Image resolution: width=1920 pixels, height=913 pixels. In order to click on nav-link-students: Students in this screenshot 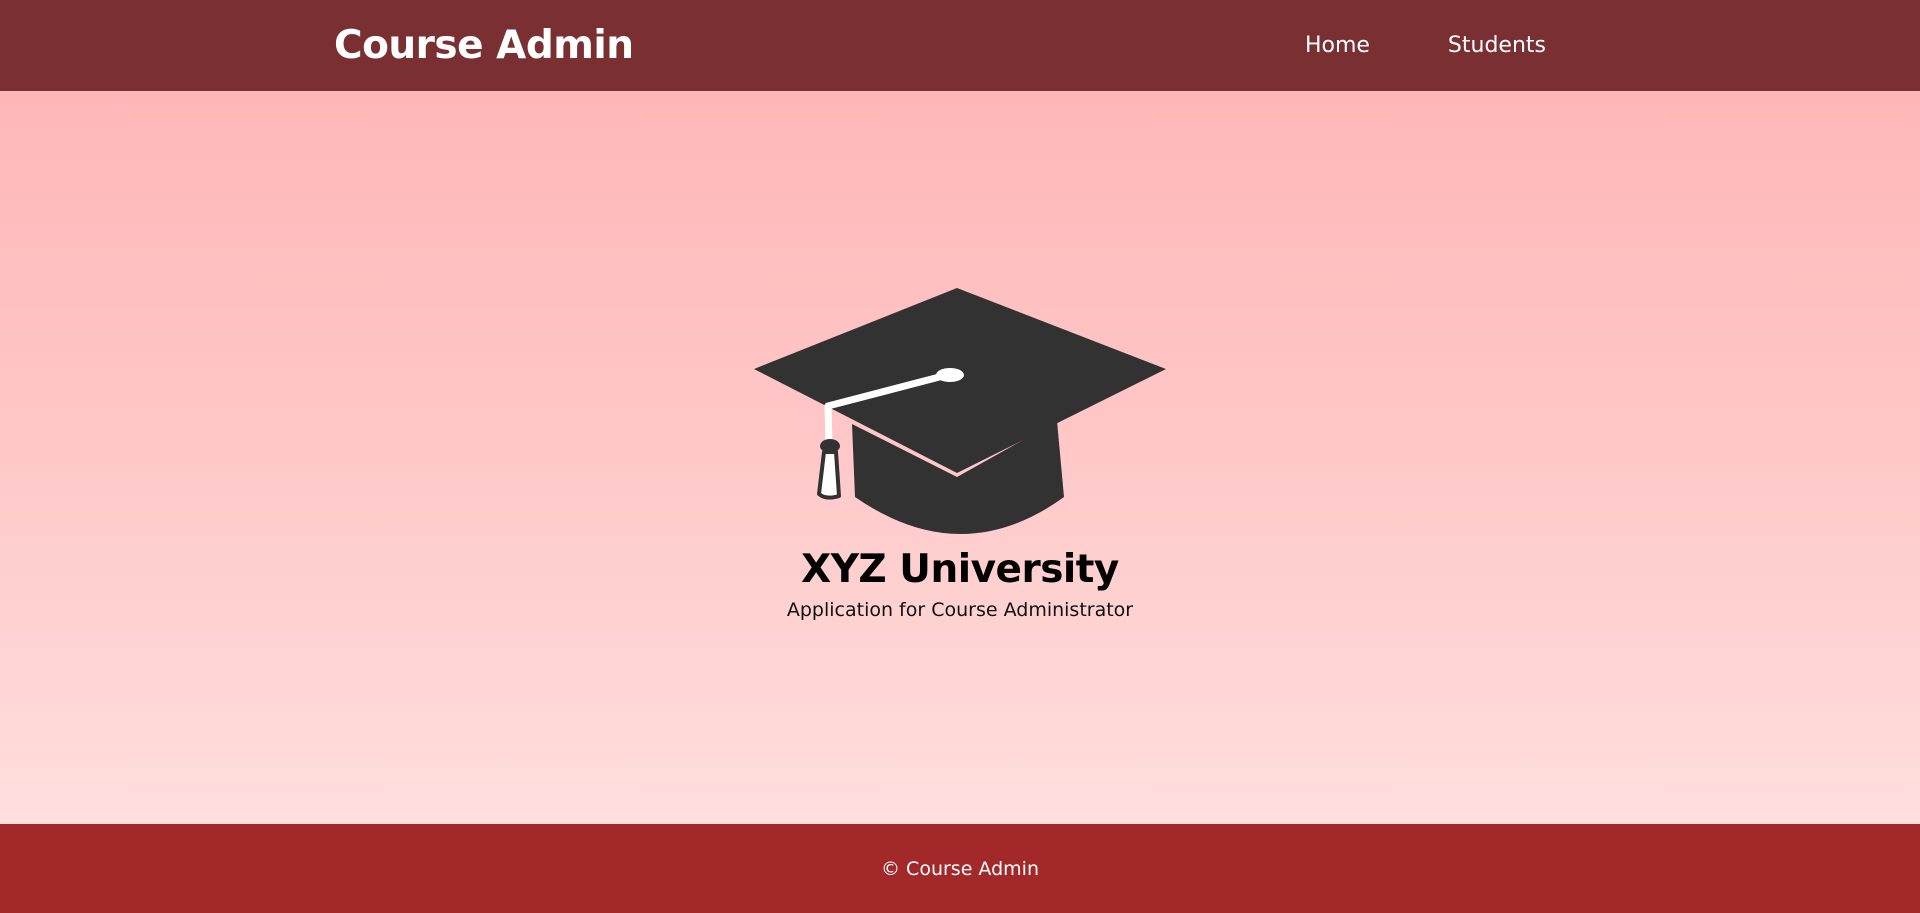, I will do `click(1497, 45)`.